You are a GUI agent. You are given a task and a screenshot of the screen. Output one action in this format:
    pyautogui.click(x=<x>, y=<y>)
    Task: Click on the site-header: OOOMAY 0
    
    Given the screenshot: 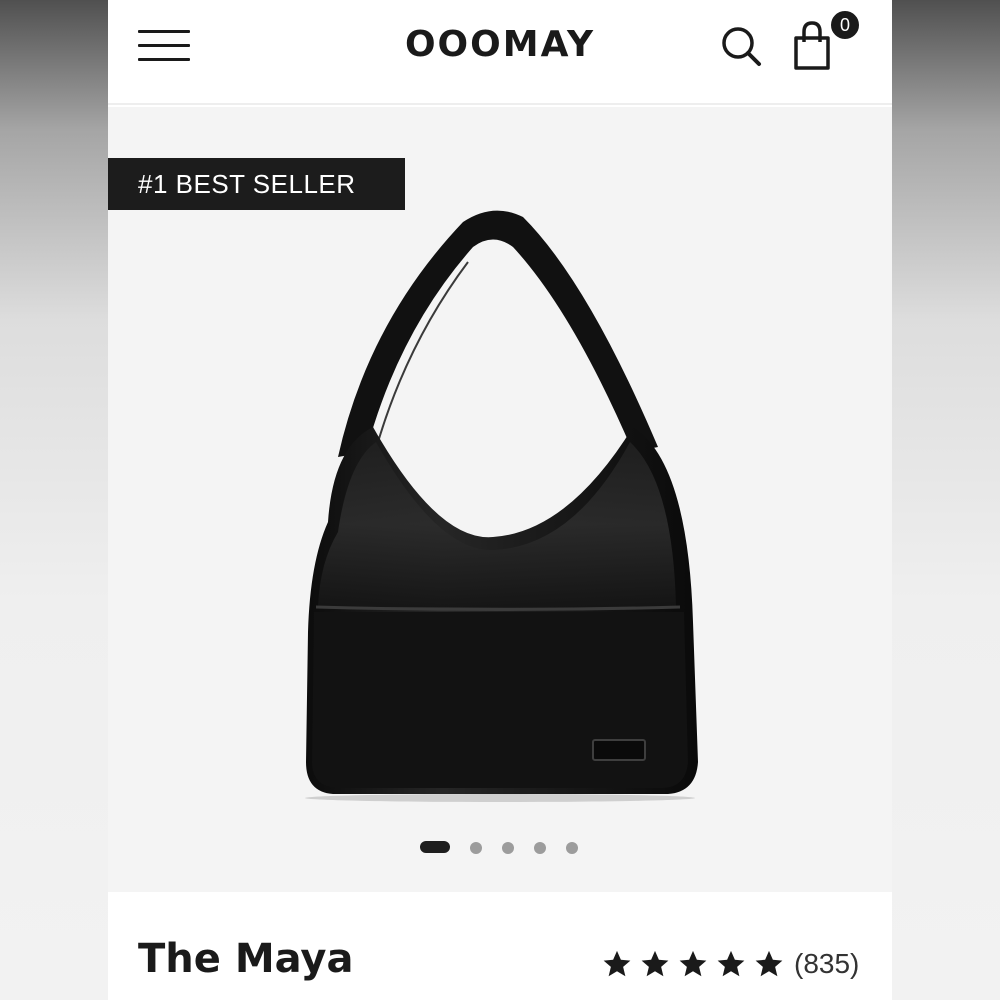 What is the action you would take?
    pyautogui.click(x=500, y=52)
    